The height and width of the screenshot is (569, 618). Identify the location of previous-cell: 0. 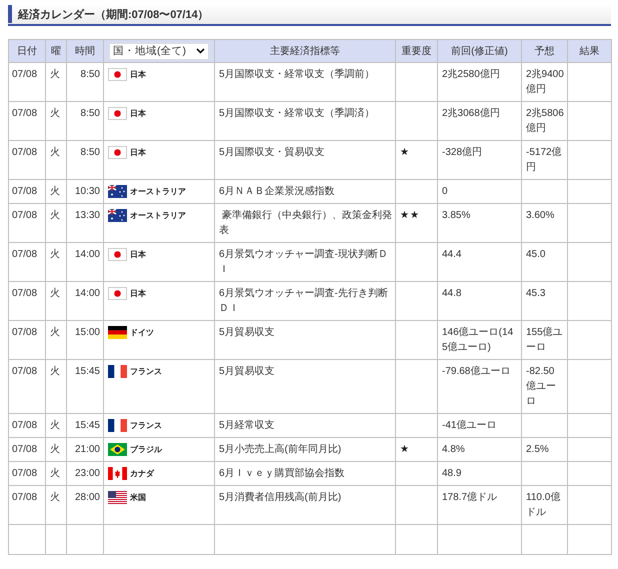
(480, 192).